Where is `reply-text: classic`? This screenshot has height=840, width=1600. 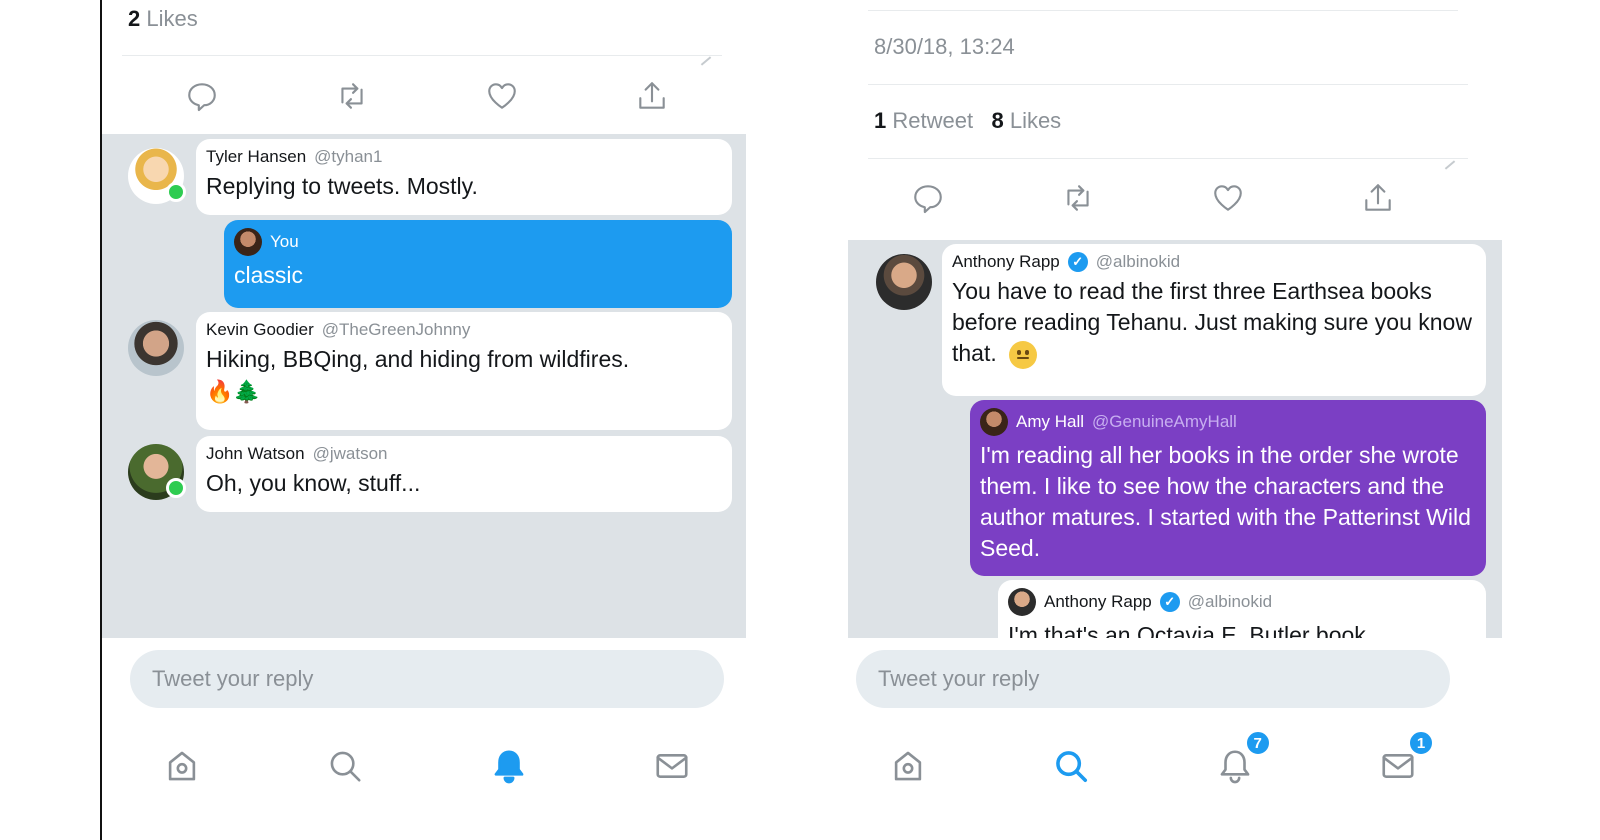 reply-text: classic is located at coordinates (269, 275).